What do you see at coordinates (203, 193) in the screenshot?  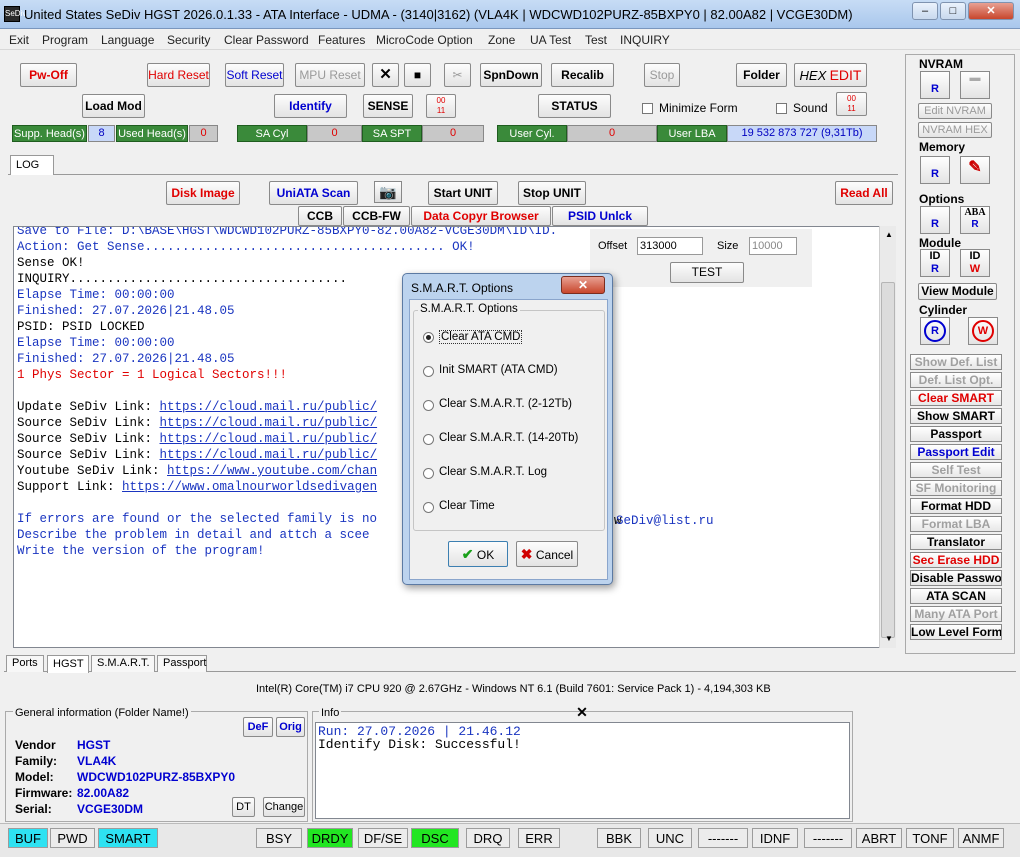 I see `disk-image-button: Disk Image` at bounding box center [203, 193].